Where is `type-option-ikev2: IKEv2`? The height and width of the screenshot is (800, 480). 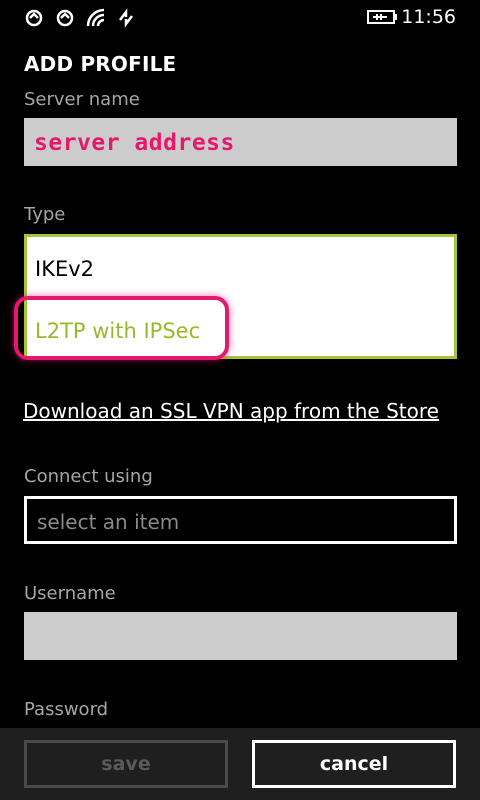
type-option-ikev2: IKEv2 is located at coordinates (64, 269).